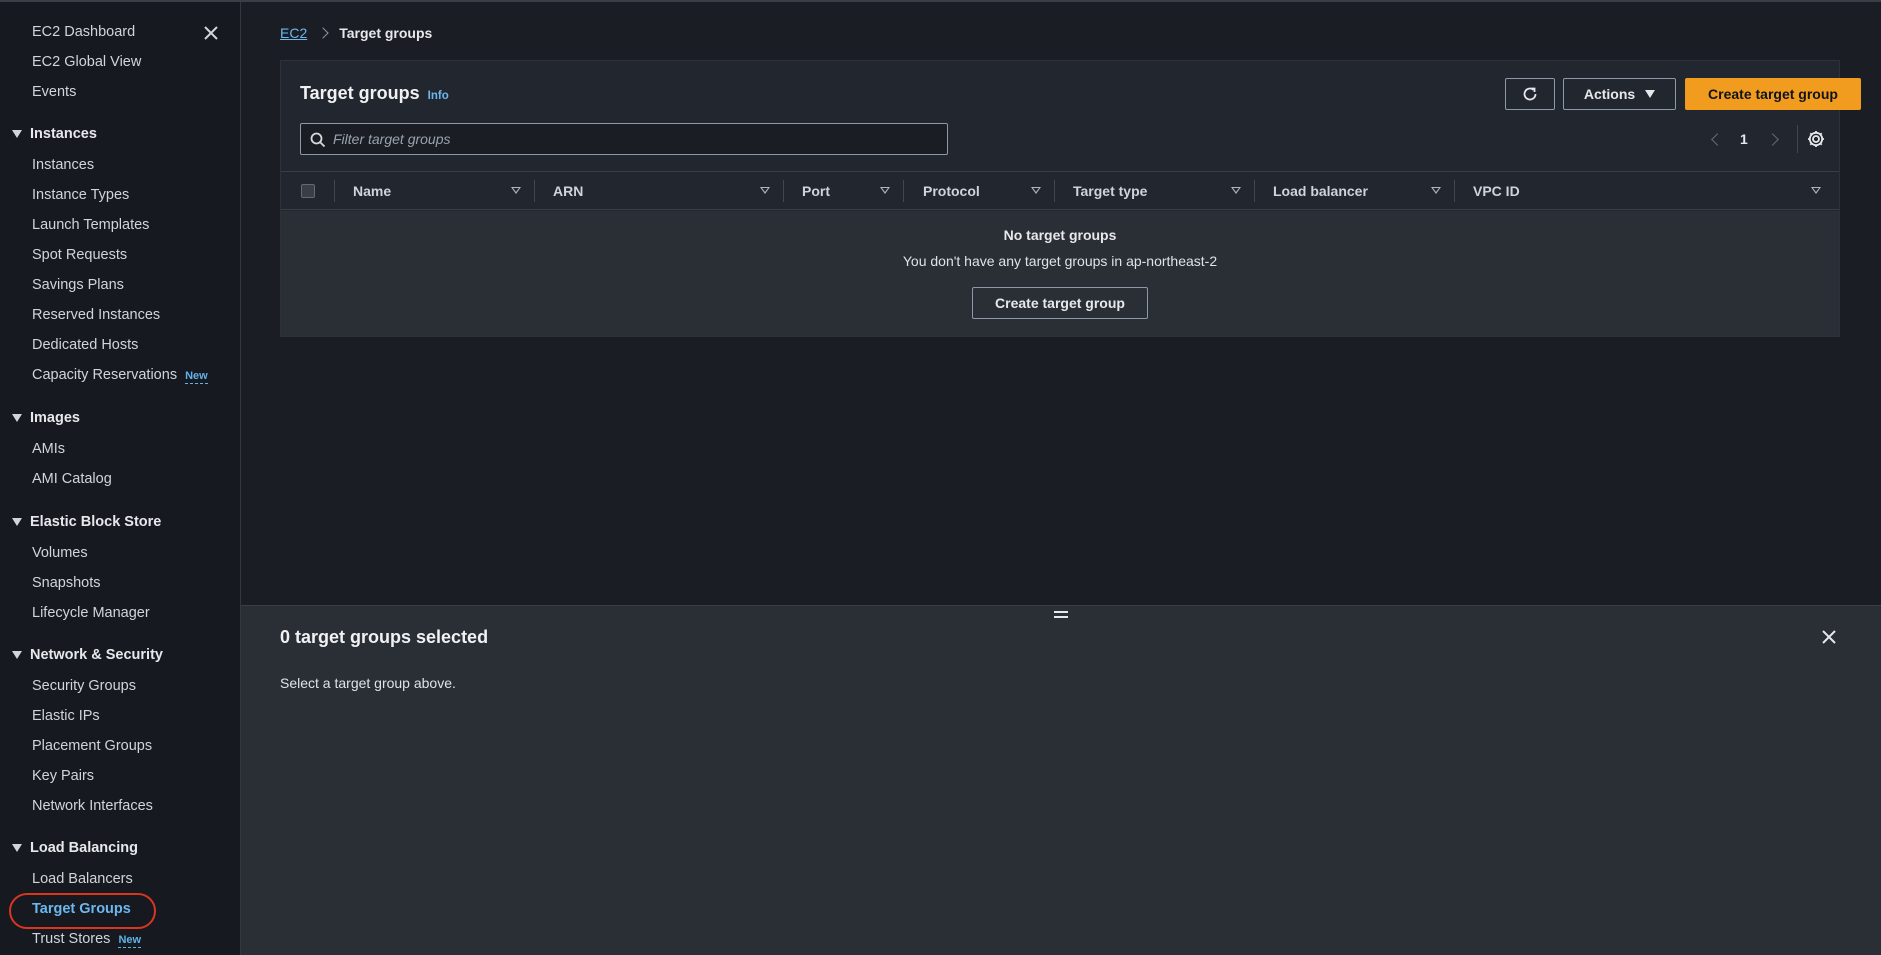 This screenshot has height=955, width=1881. Describe the element at coordinates (1717, 139) in the screenshot. I see `chevron-left-icon` at that location.